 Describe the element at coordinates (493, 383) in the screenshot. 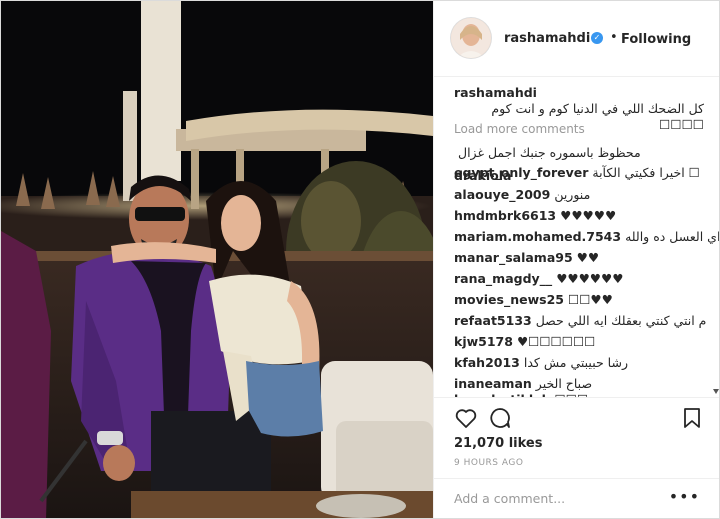

I see `comment-username: inaneaman` at that location.